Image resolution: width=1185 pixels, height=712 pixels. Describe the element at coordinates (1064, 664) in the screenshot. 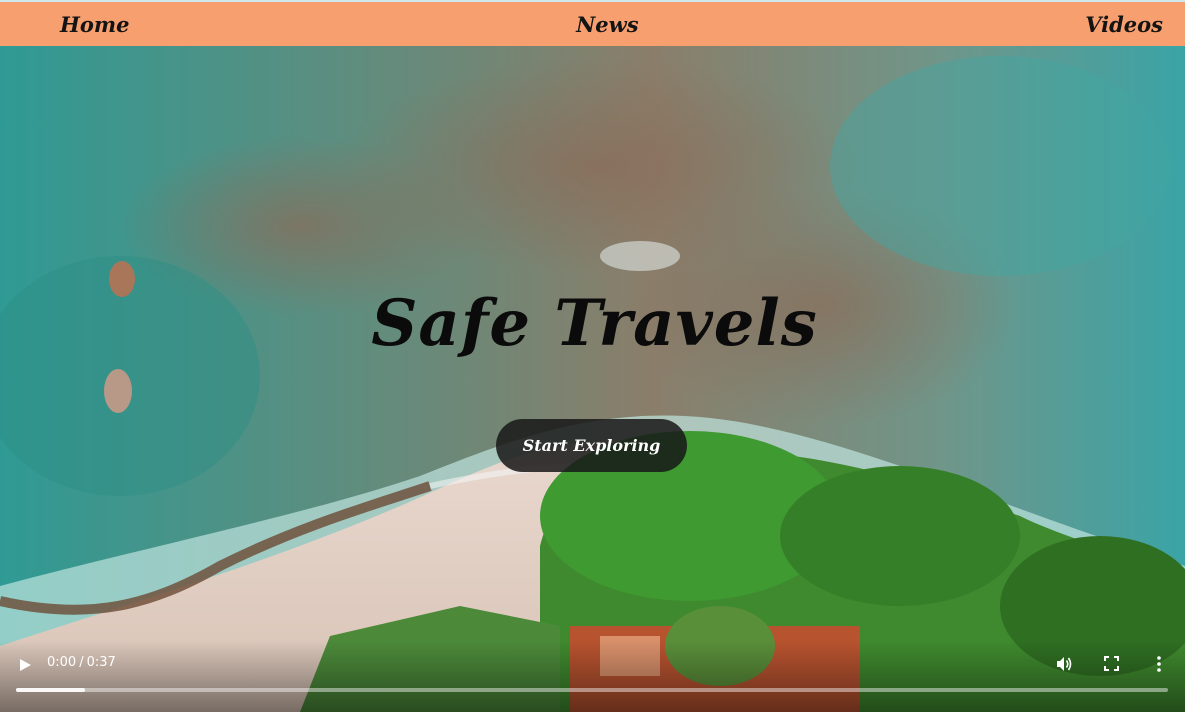

I see `volume-icon` at that location.